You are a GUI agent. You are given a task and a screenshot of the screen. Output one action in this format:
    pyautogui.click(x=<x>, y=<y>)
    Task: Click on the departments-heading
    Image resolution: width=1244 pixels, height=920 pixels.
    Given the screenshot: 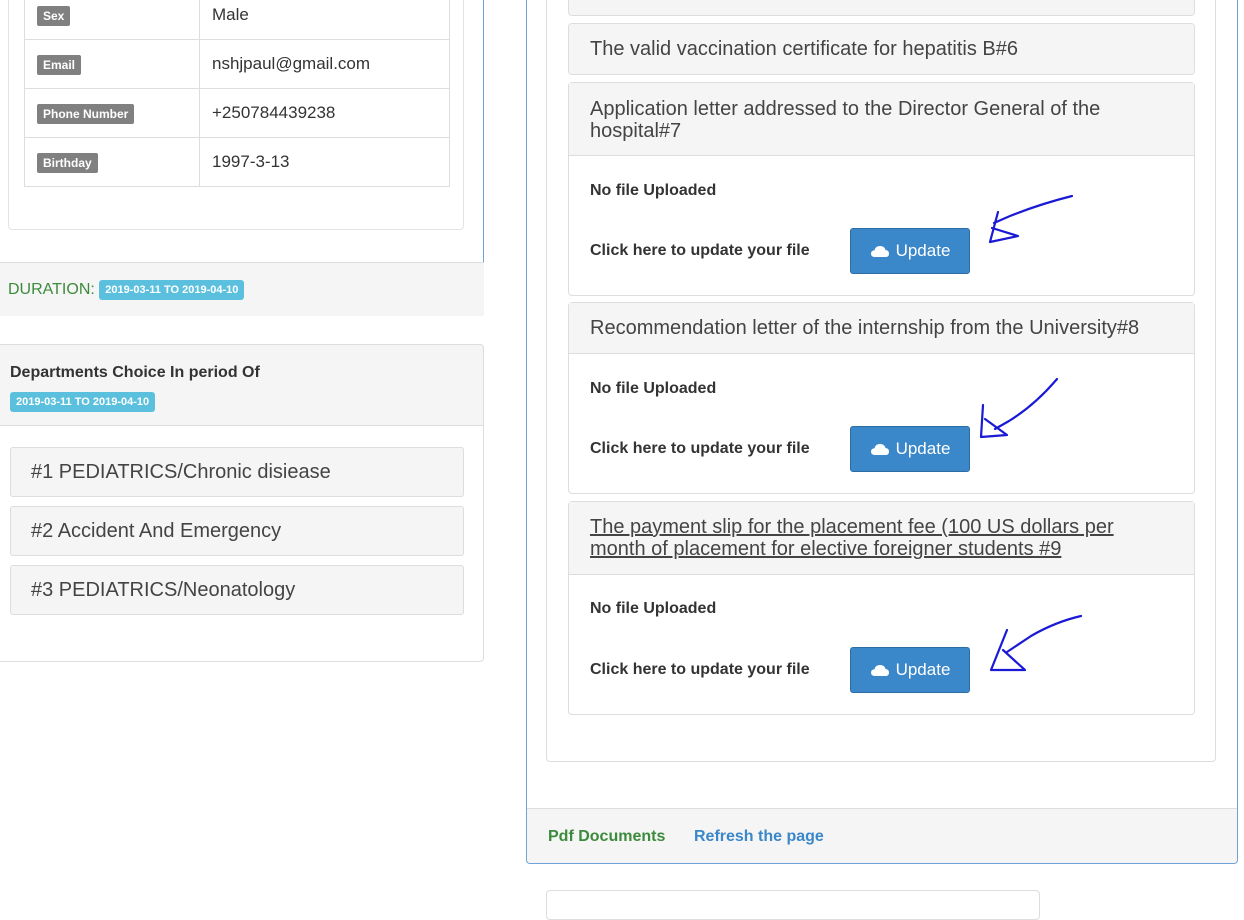 What is the action you would take?
    pyautogui.click(x=242, y=385)
    